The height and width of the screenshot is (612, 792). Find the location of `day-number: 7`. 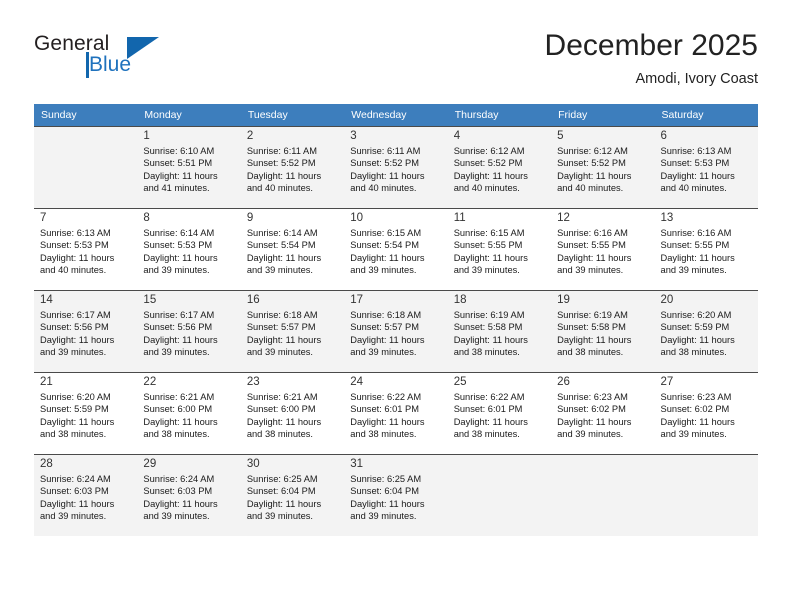

day-number: 7 is located at coordinates (43, 218).